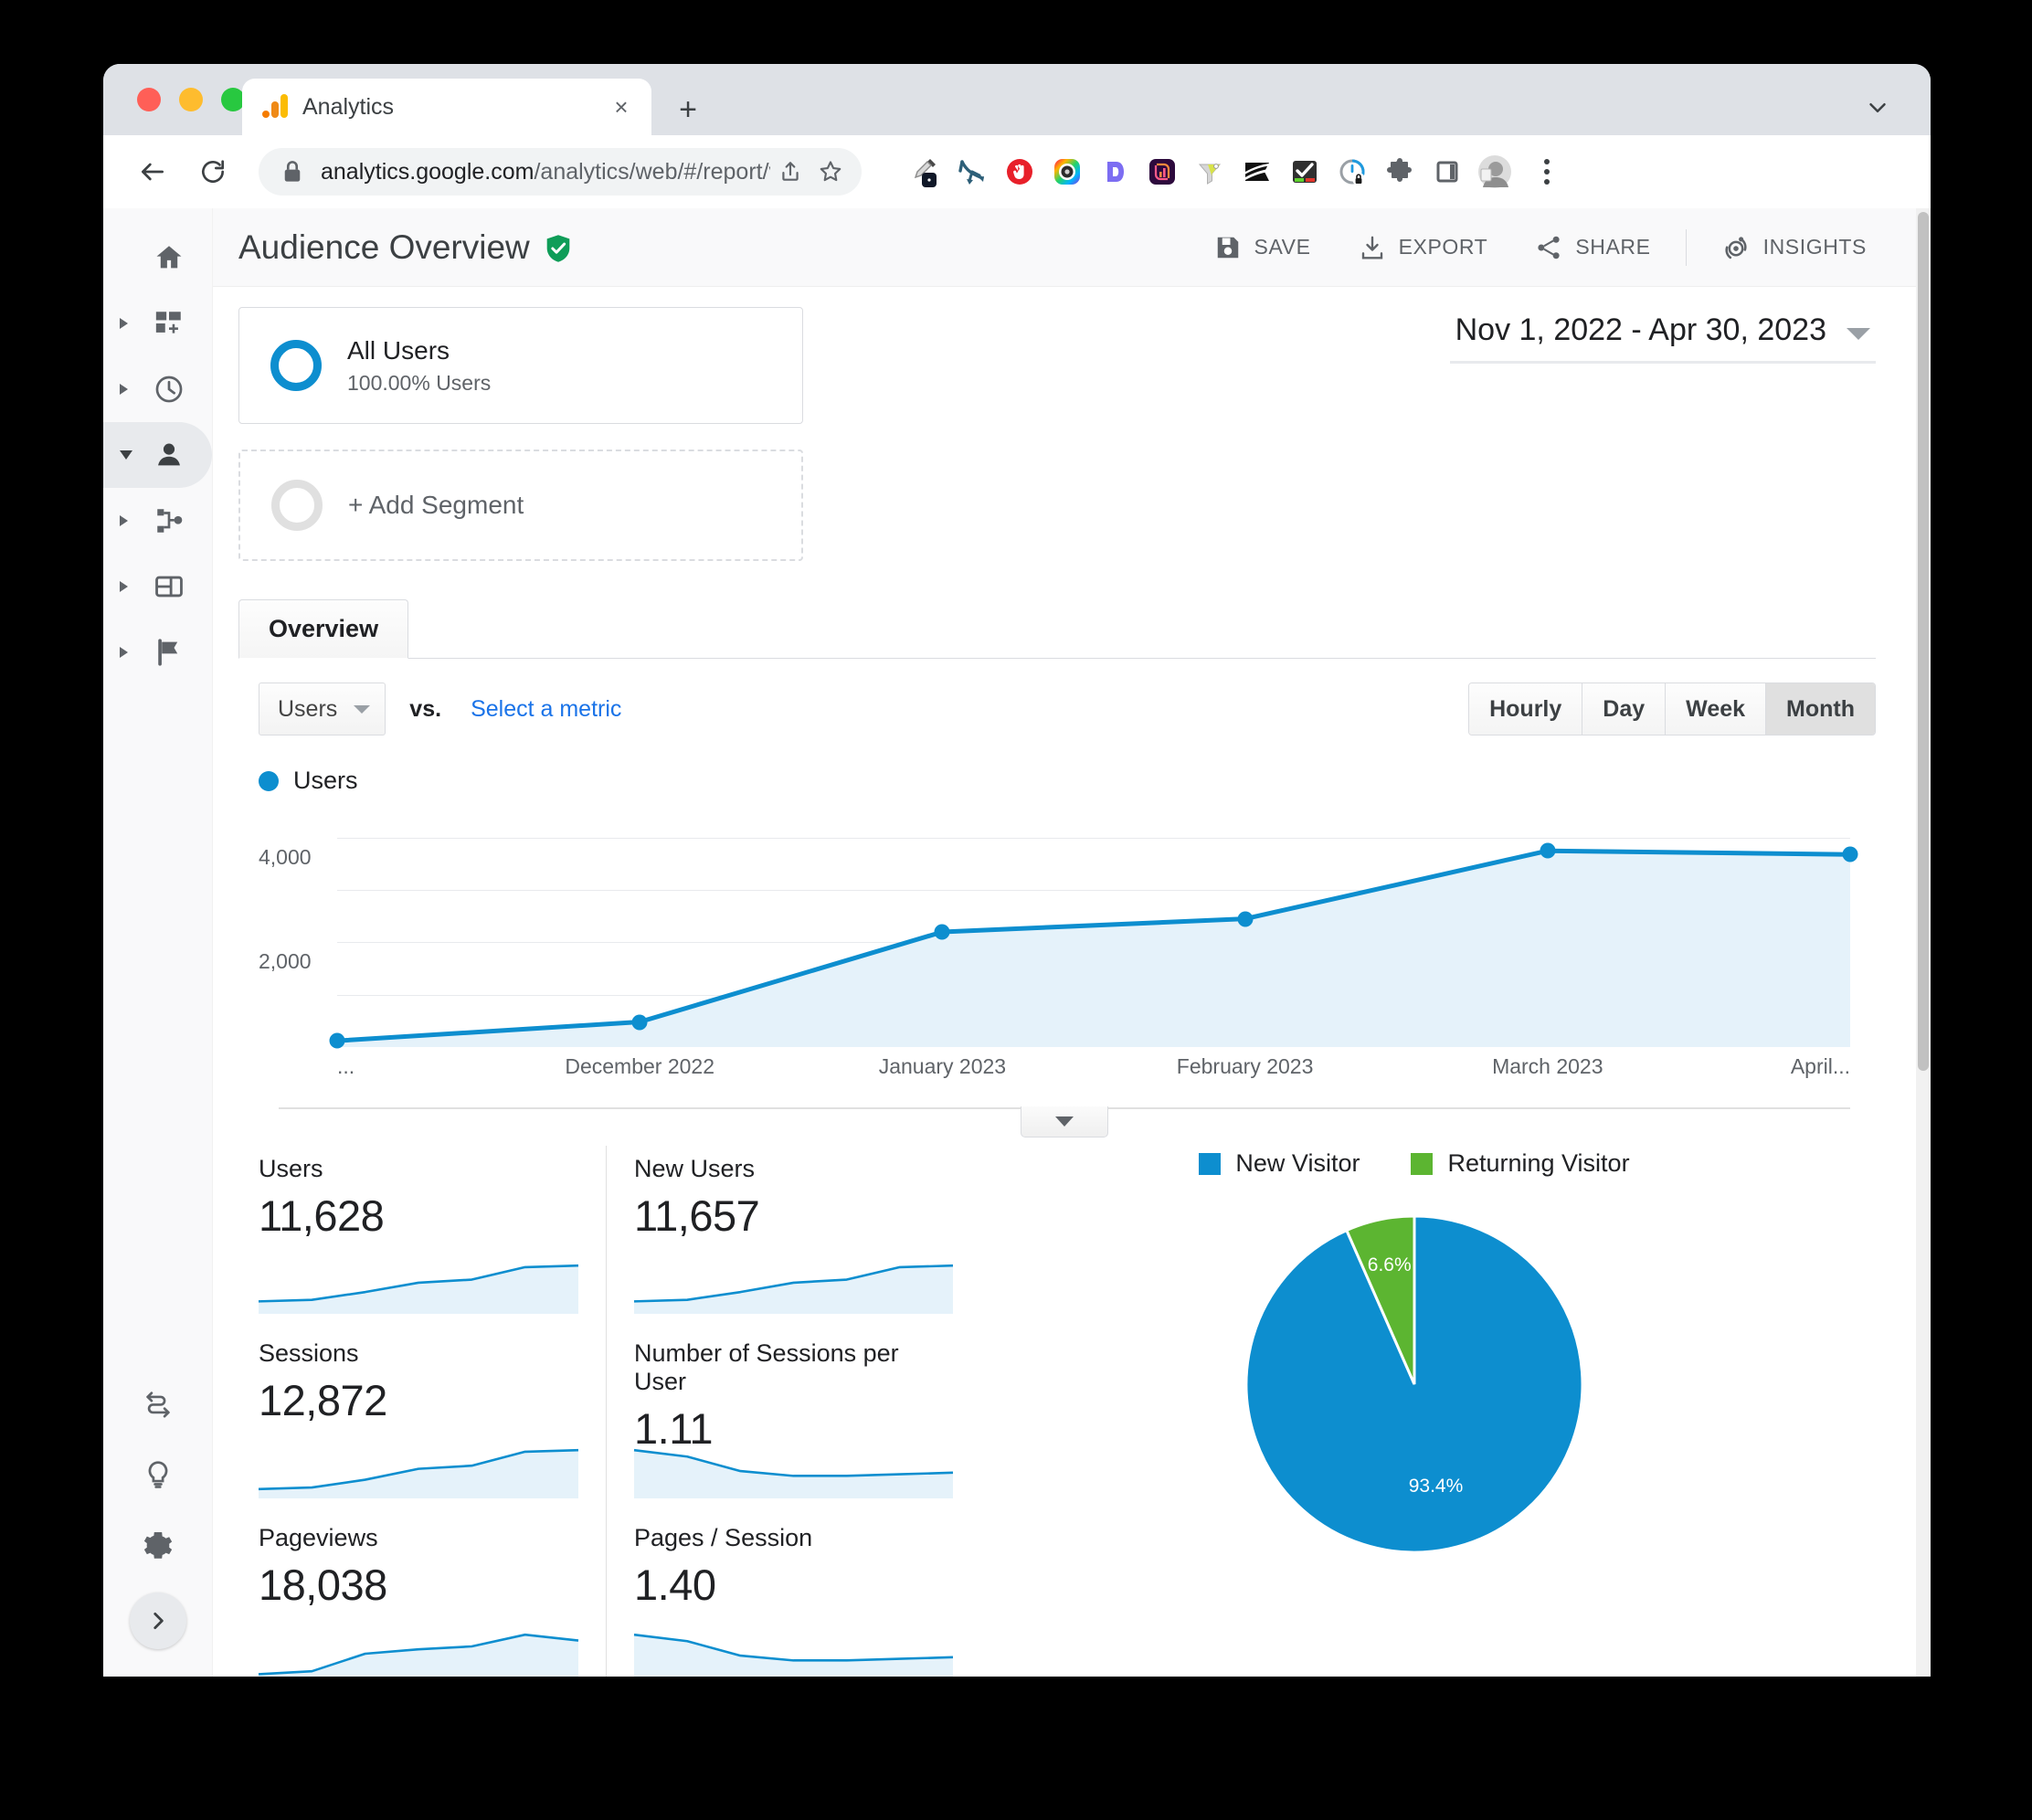  I want to click on segment-all-users: All Users 100.00% Users, so click(520, 366).